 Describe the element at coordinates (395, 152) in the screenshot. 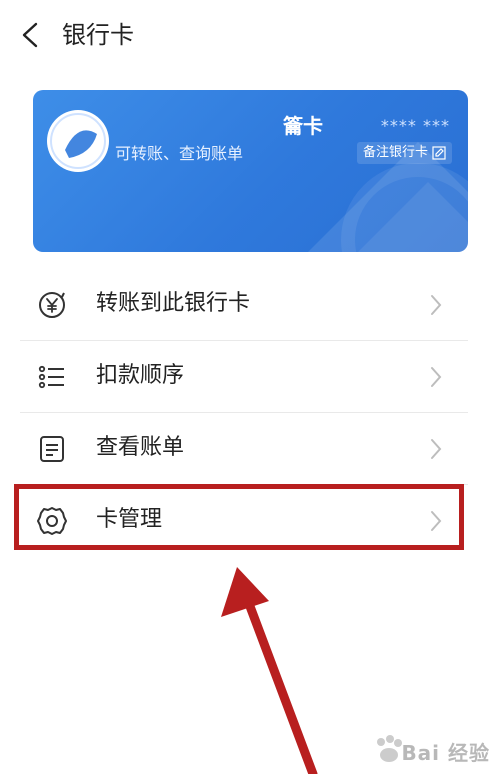

I see `note-button-label: 备注银行卡` at that location.